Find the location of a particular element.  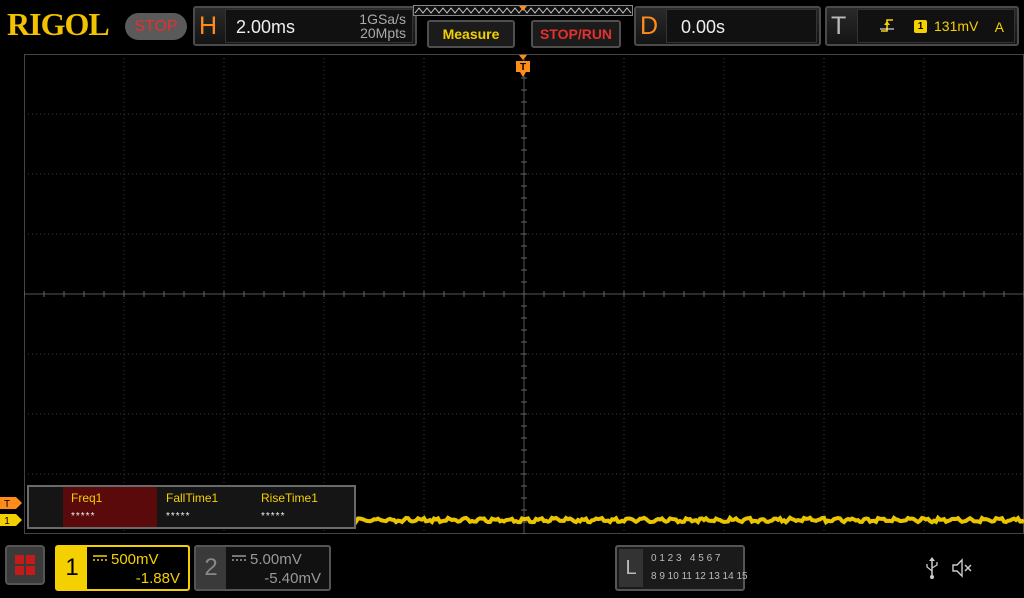

trigger-level-value: 131mV is located at coordinates (956, 26).